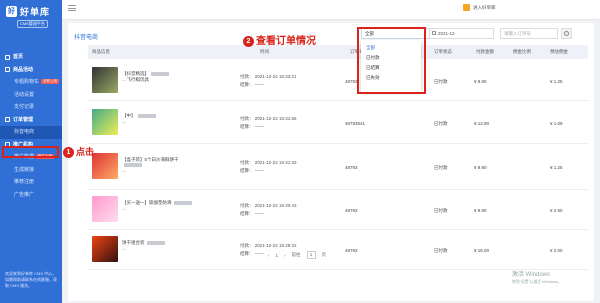 Image resolution: width=600 pixels, height=303 pixels. I want to click on col-time: 时间, so click(264, 51).